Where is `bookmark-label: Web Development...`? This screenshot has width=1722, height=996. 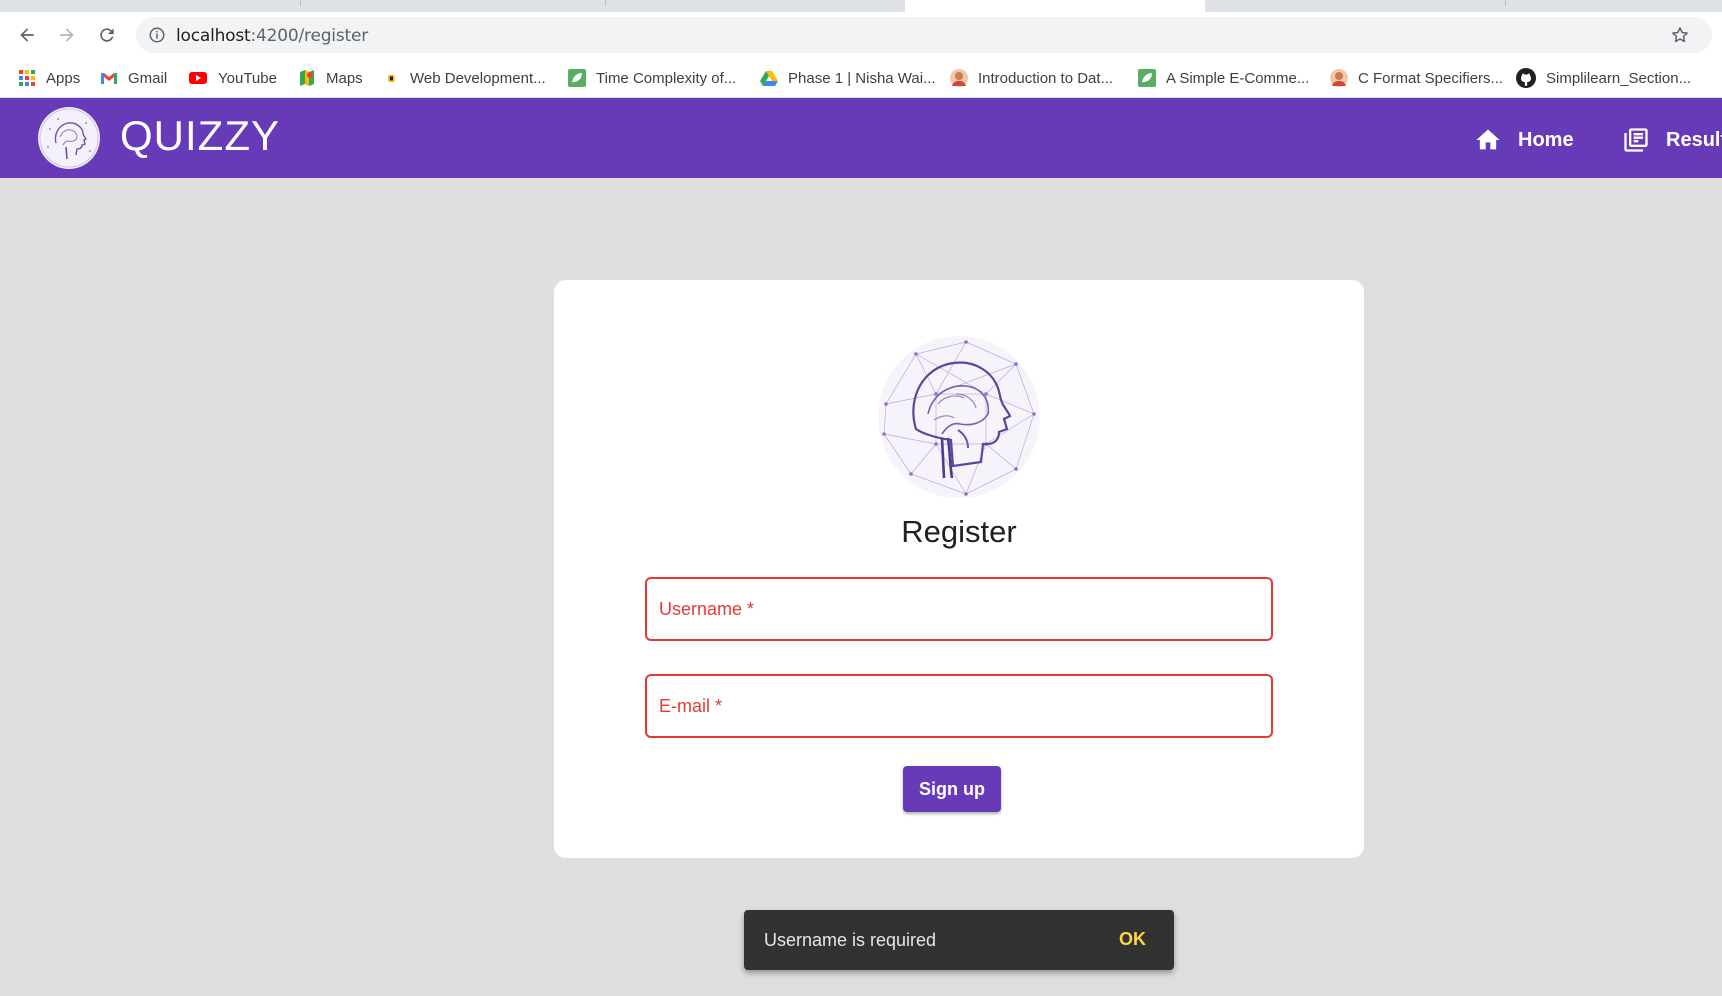
bookmark-label: Web Development... is located at coordinates (478, 78).